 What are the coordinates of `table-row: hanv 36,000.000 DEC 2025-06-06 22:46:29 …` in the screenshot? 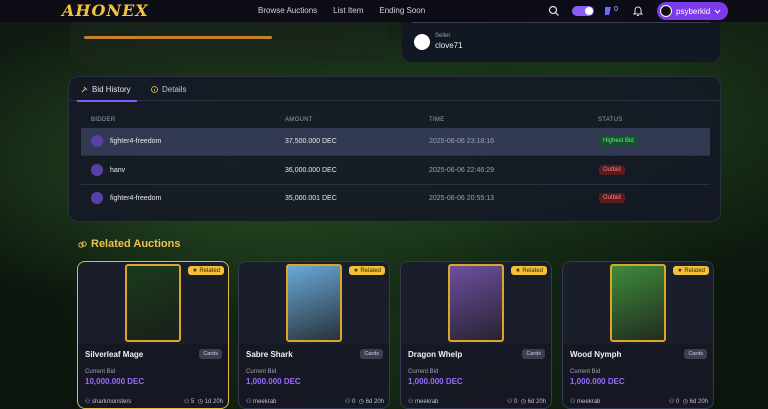 It's located at (395, 171).